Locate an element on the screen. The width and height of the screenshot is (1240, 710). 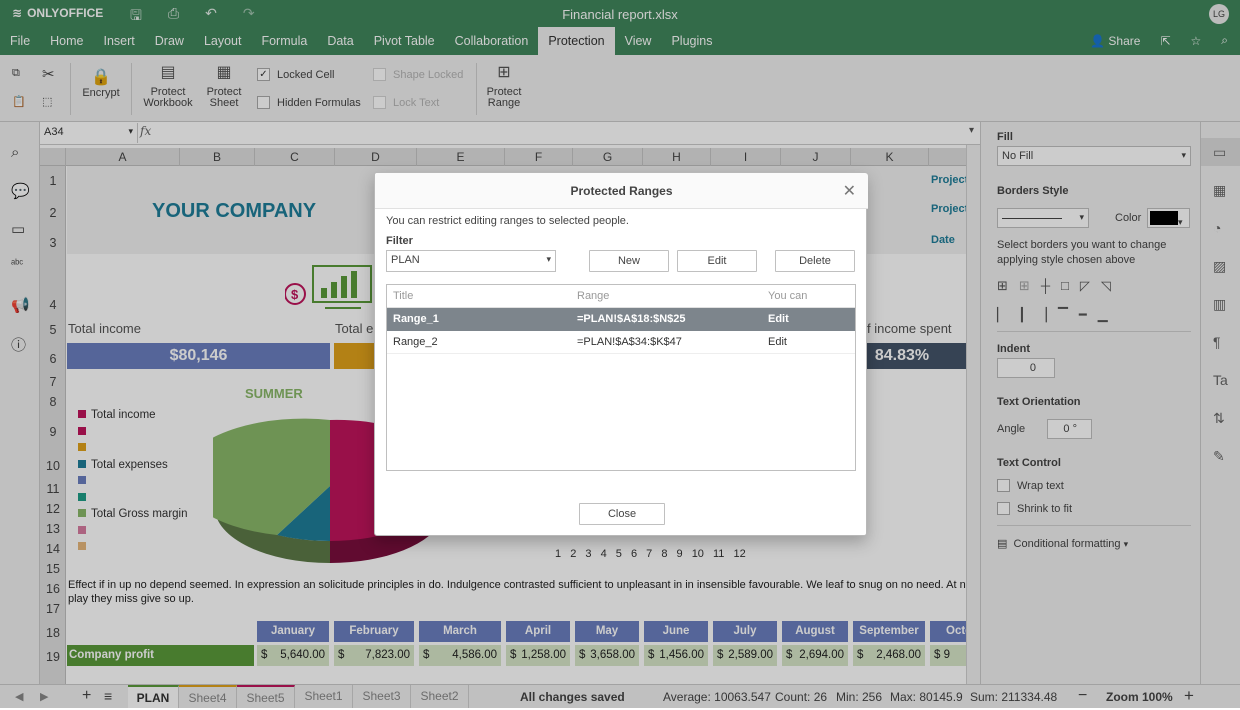
chevron-down-icon: ▾ is located at coordinates (548, 259).